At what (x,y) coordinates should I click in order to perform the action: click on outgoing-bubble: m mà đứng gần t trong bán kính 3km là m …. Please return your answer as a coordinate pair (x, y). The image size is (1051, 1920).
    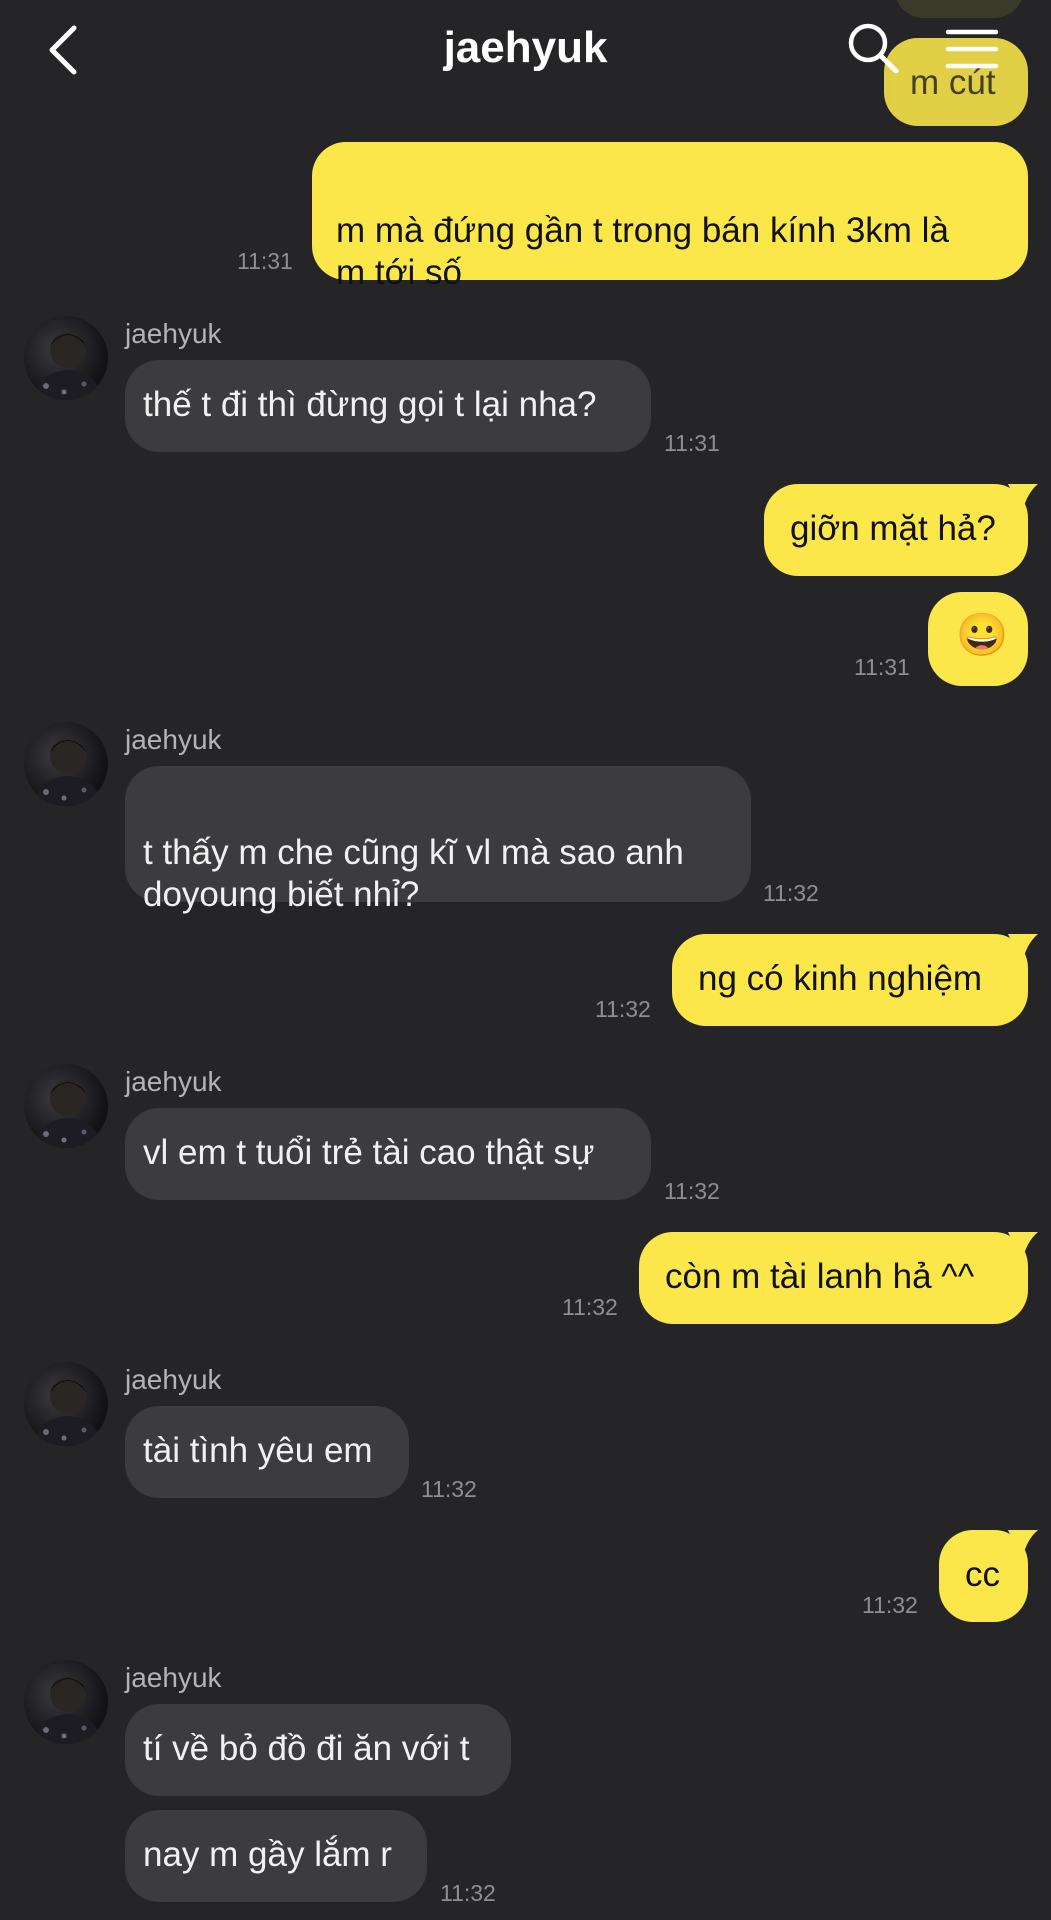
    Looking at the image, I should click on (670, 217).